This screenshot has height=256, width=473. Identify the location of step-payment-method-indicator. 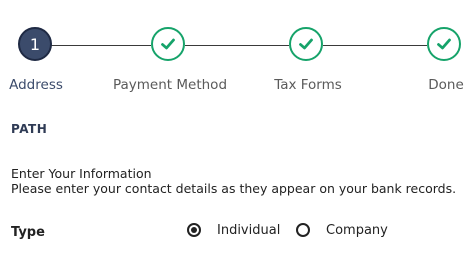
(168, 44).